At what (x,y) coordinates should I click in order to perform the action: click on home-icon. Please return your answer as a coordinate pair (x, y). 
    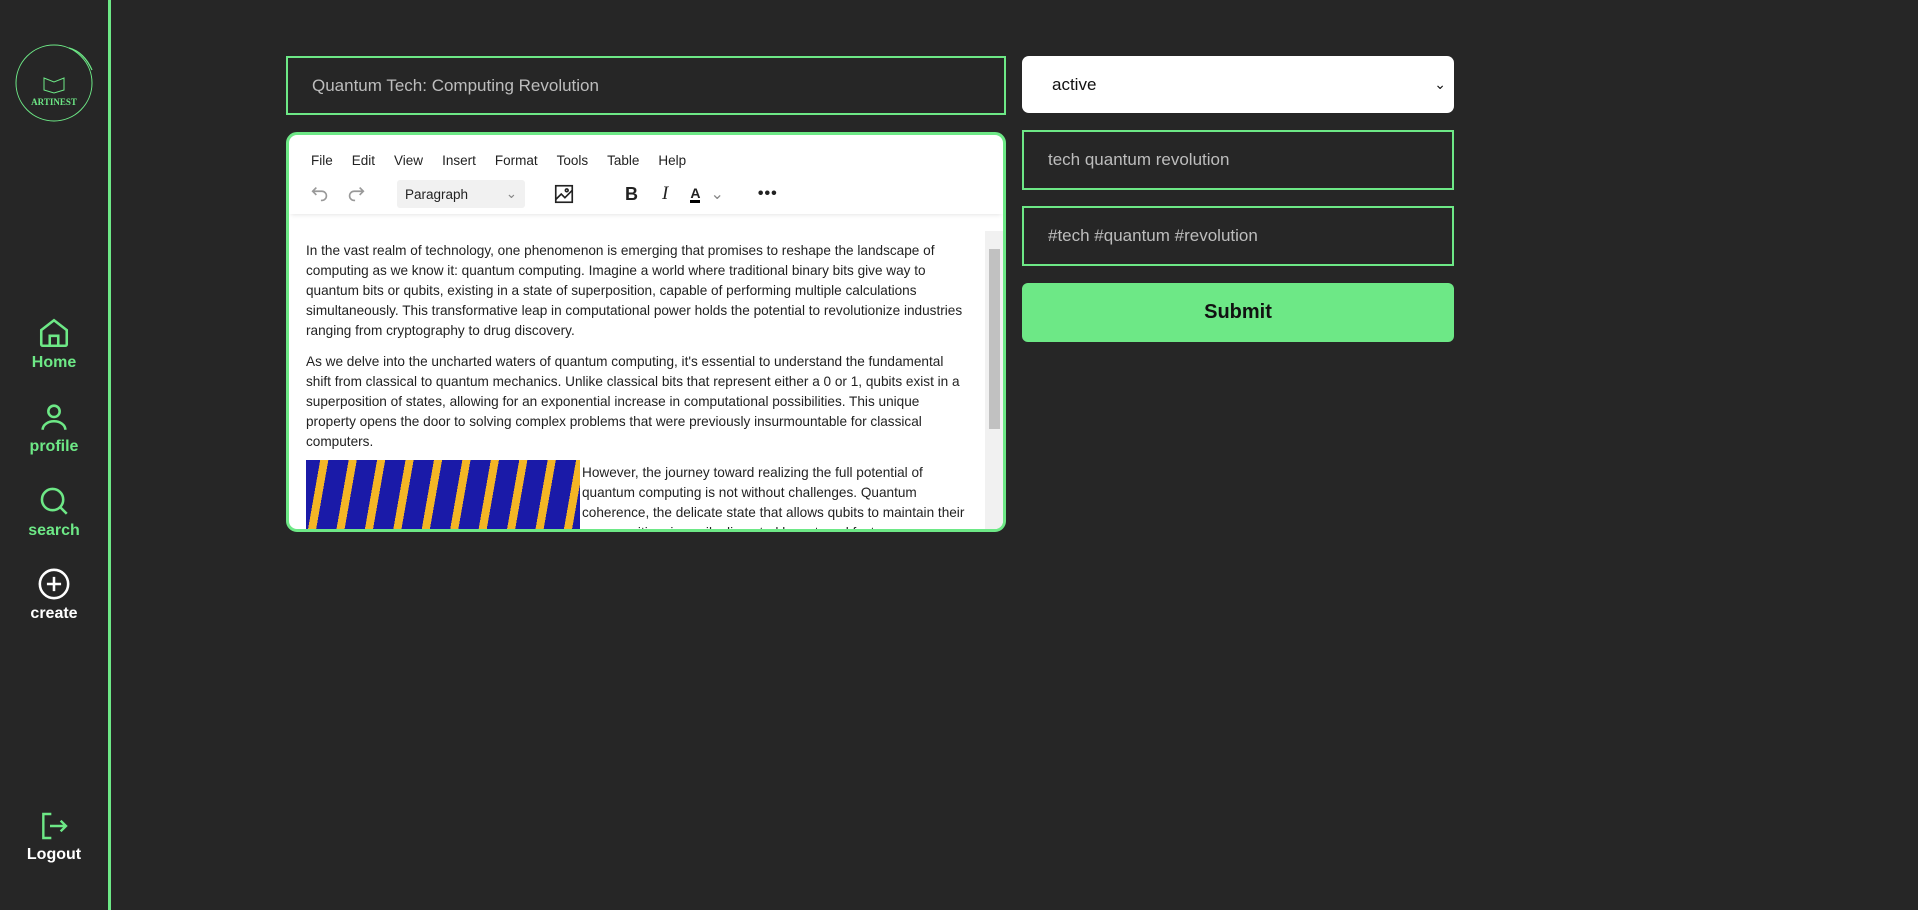
    Looking at the image, I should click on (54, 333).